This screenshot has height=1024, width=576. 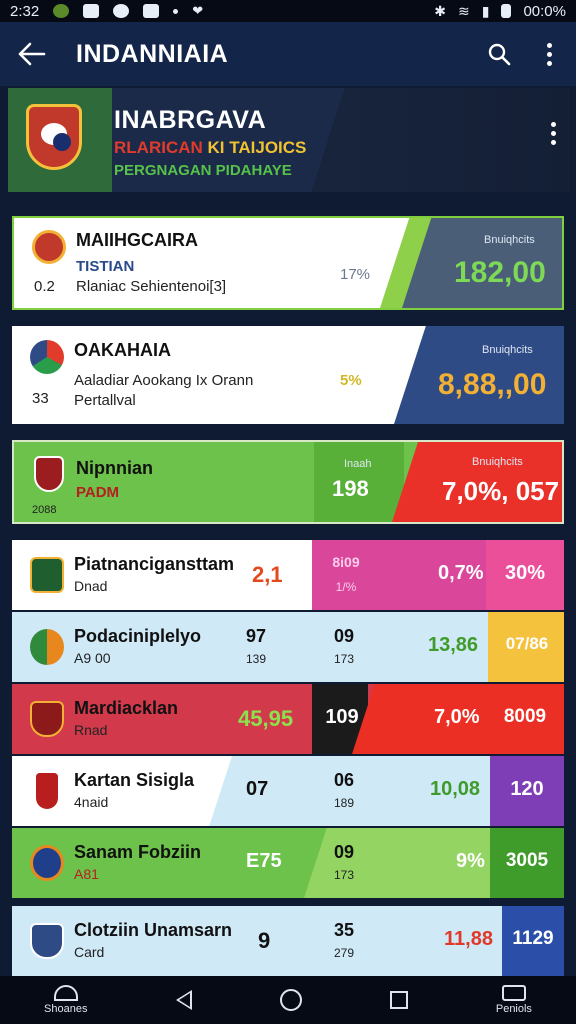 I want to click on recents-square-icon, so click(x=398, y=1000).